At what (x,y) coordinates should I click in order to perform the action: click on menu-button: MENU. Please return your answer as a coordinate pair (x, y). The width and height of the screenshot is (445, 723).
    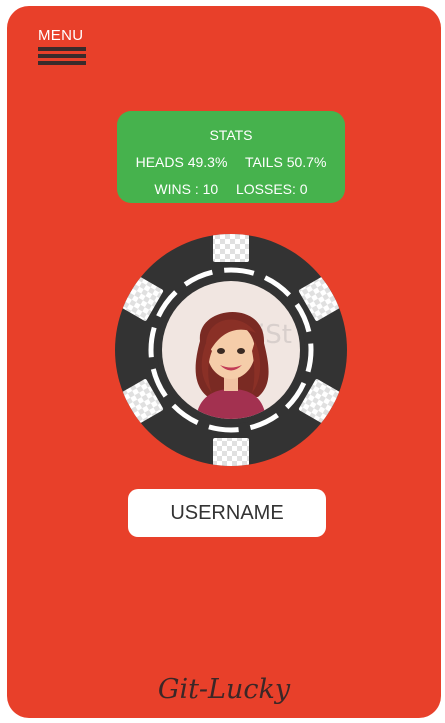
    Looking at the image, I should click on (62, 48).